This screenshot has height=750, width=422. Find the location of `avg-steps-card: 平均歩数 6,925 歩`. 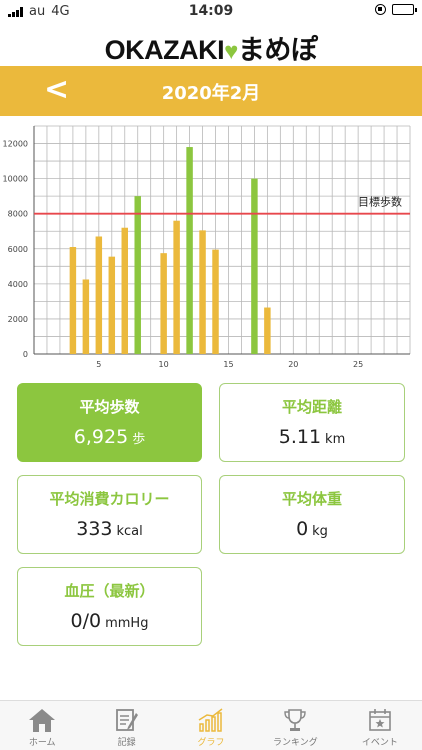

avg-steps-card: 平均歩数 6,925 歩 is located at coordinates (109, 422).